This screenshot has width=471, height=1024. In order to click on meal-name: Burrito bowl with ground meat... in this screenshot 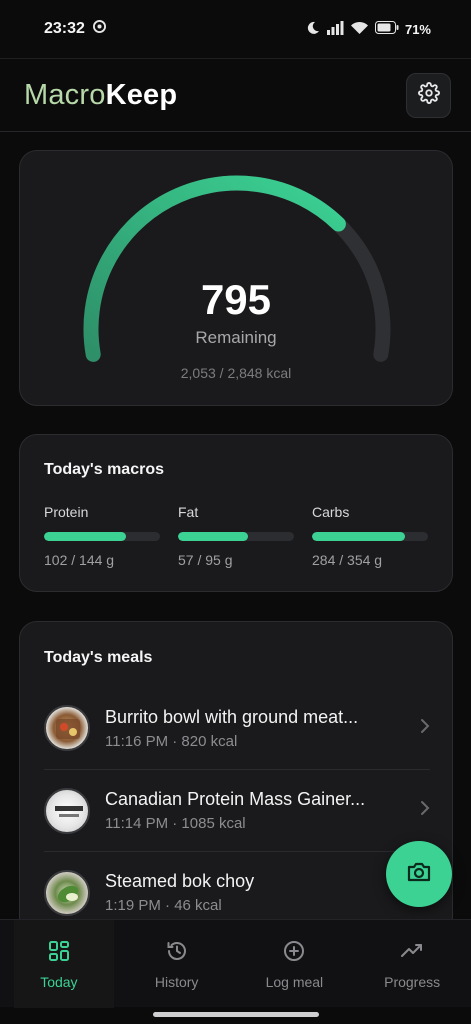, I will do `click(232, 716)`.